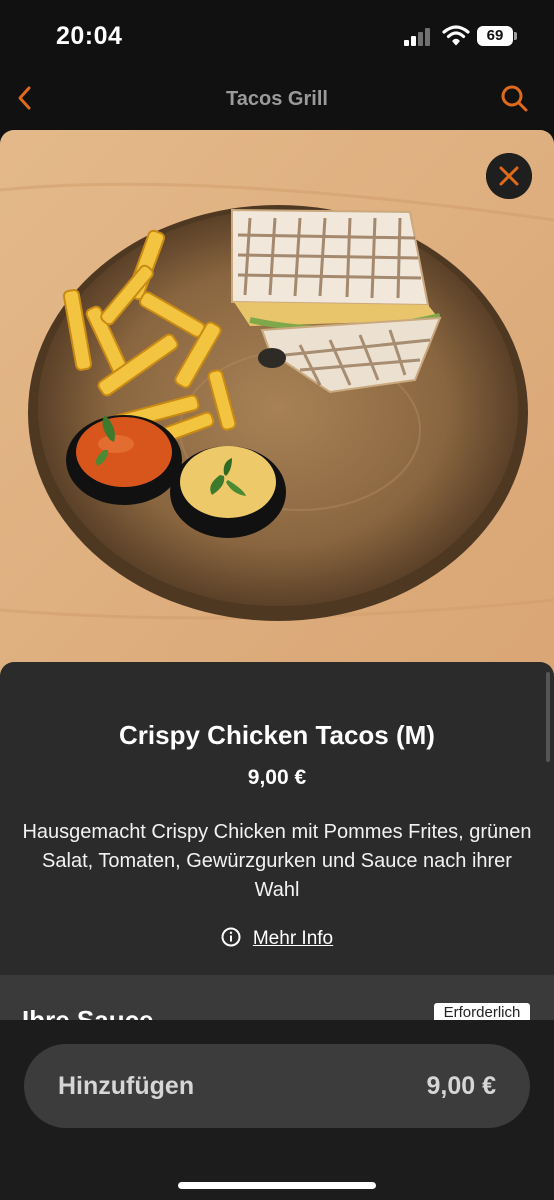 Image resolution: width=554 pixels, height=1200 pixels. What do you see at coordinates (509, 176) in the screenshot?
I see `close-icon` at bounding box center [509, 176].